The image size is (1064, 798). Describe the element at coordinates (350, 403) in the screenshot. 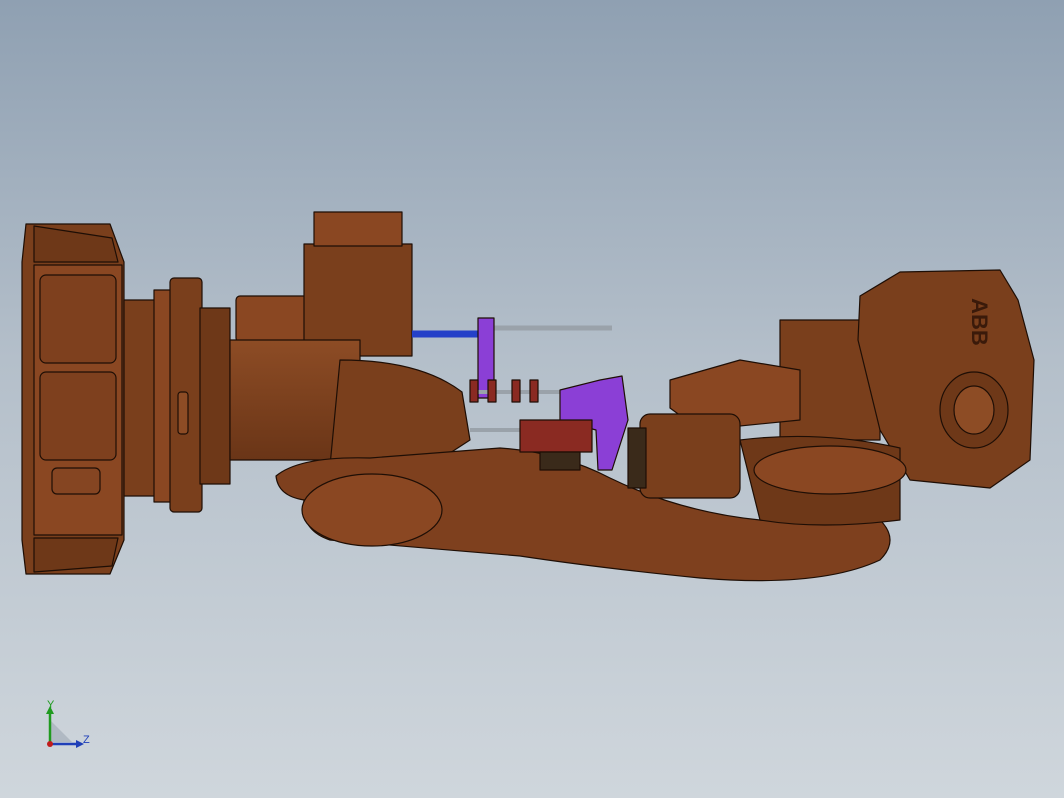

I see `robot-body-lower` at that location.